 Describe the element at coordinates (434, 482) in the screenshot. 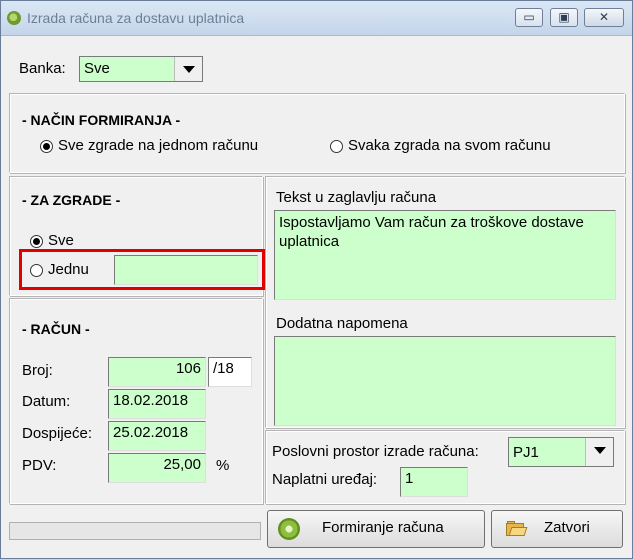

I see `uredaj-input: 1` at that location.